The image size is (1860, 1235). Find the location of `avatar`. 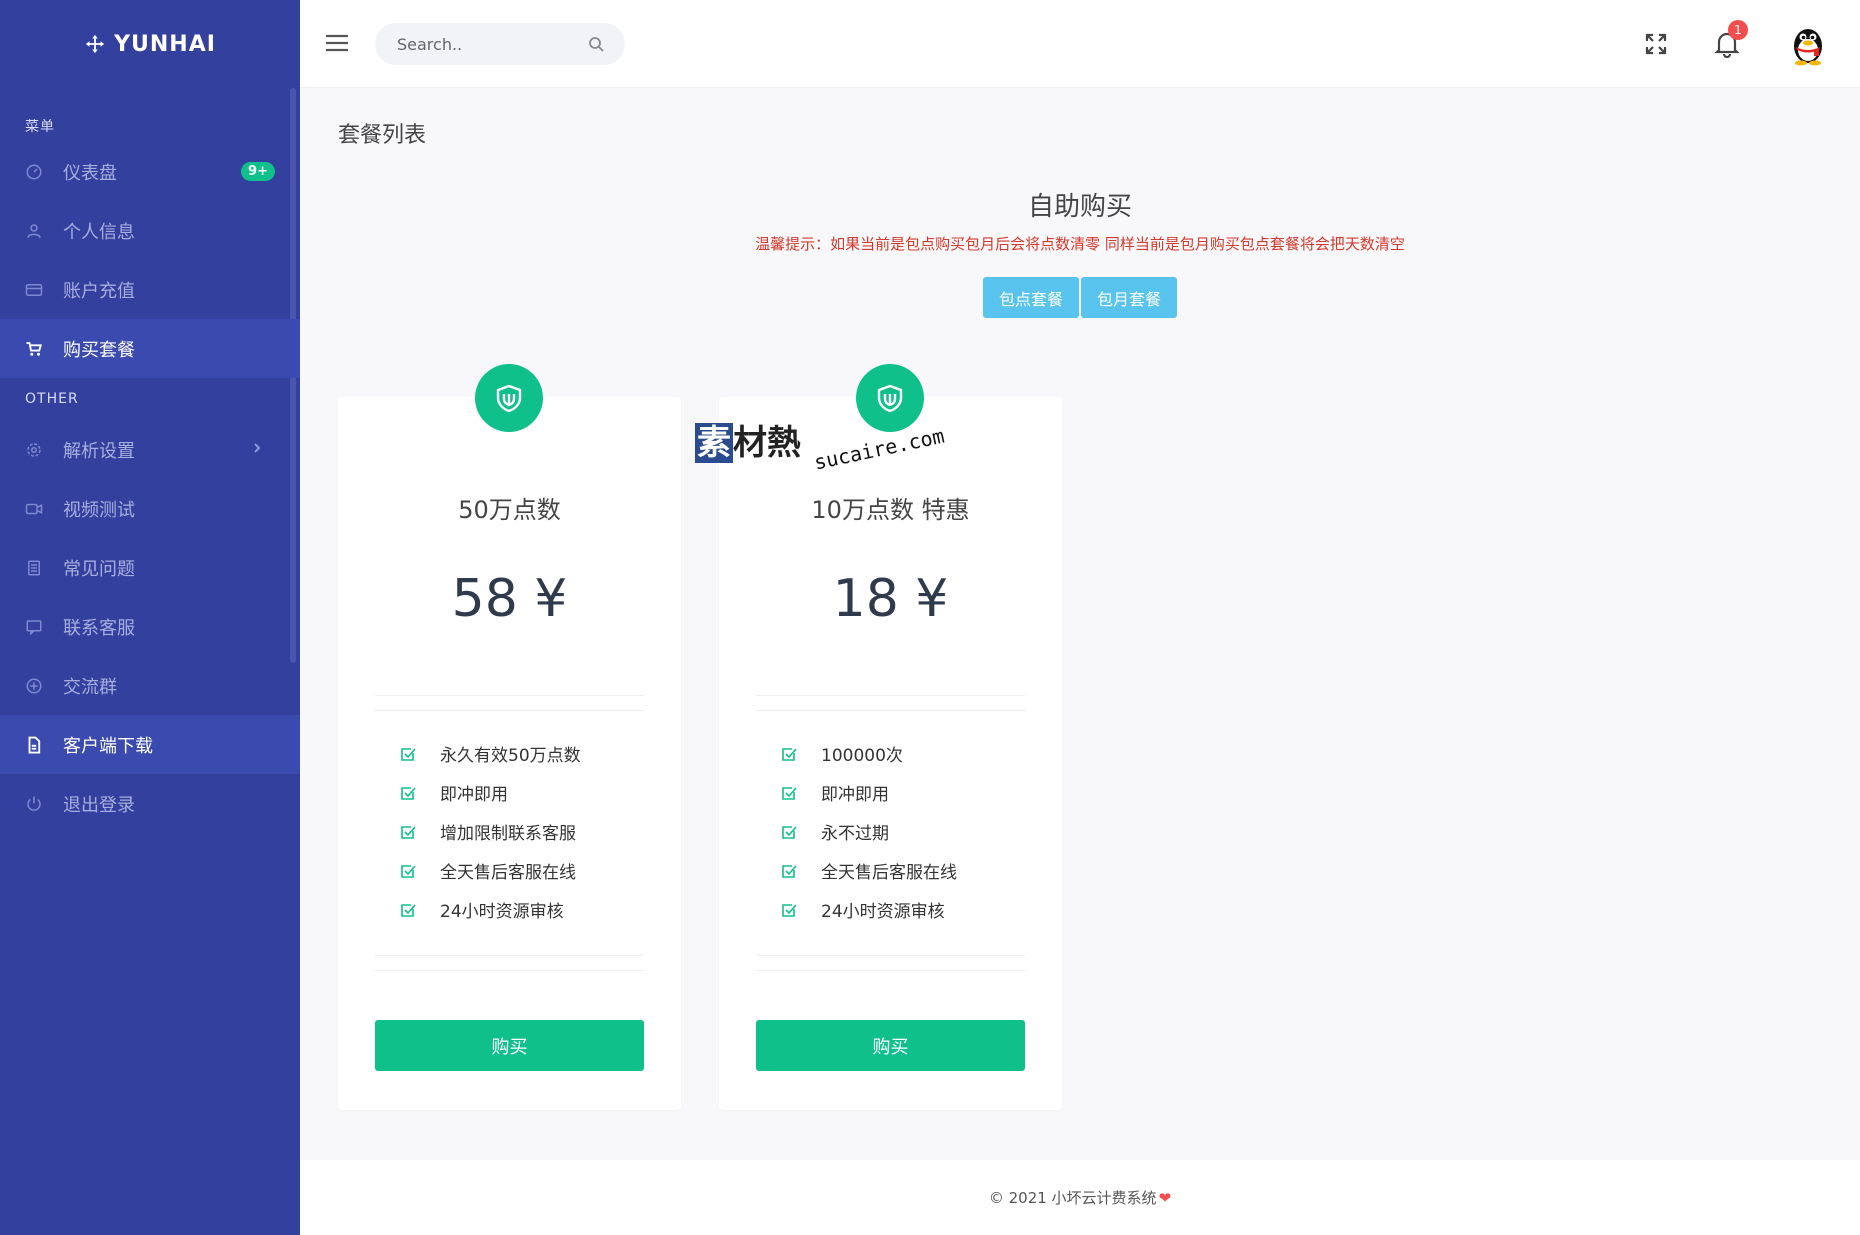

avatar is located at coordinates (1808, 44).